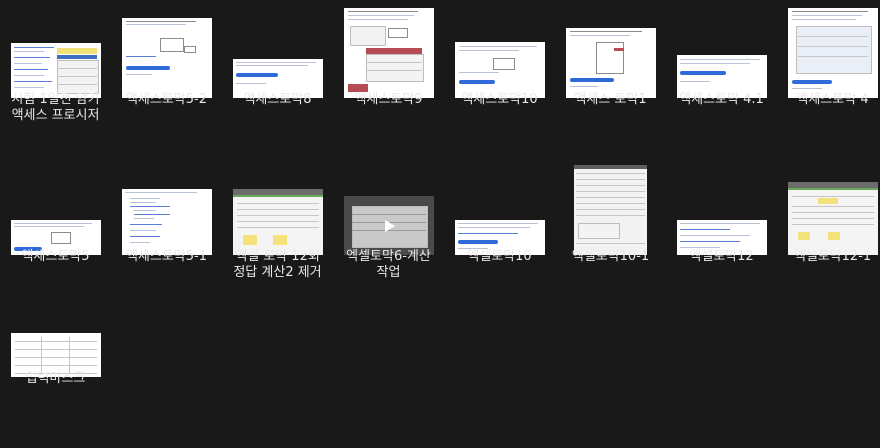  I want to click on file-item: 엑셀 토막 12회 정답 계산2 제거, so click(277, 227).